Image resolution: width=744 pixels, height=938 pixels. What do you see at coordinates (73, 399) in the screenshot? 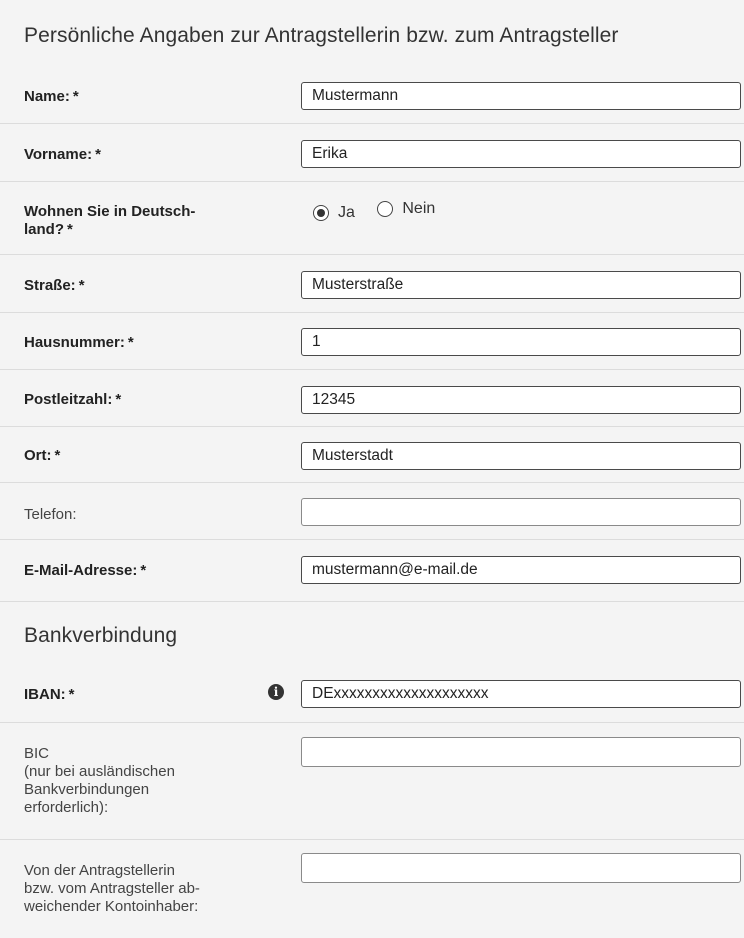
I see `plz-label: Postleitzahl: *` at bounding box center [73, 399].